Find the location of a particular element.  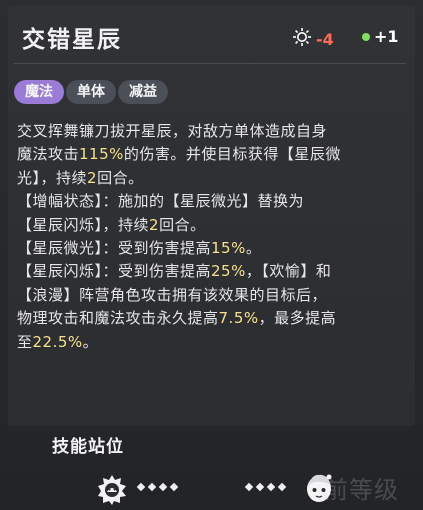

attack-bonus-percent: 7.5% is located at coordinates (238, 318).